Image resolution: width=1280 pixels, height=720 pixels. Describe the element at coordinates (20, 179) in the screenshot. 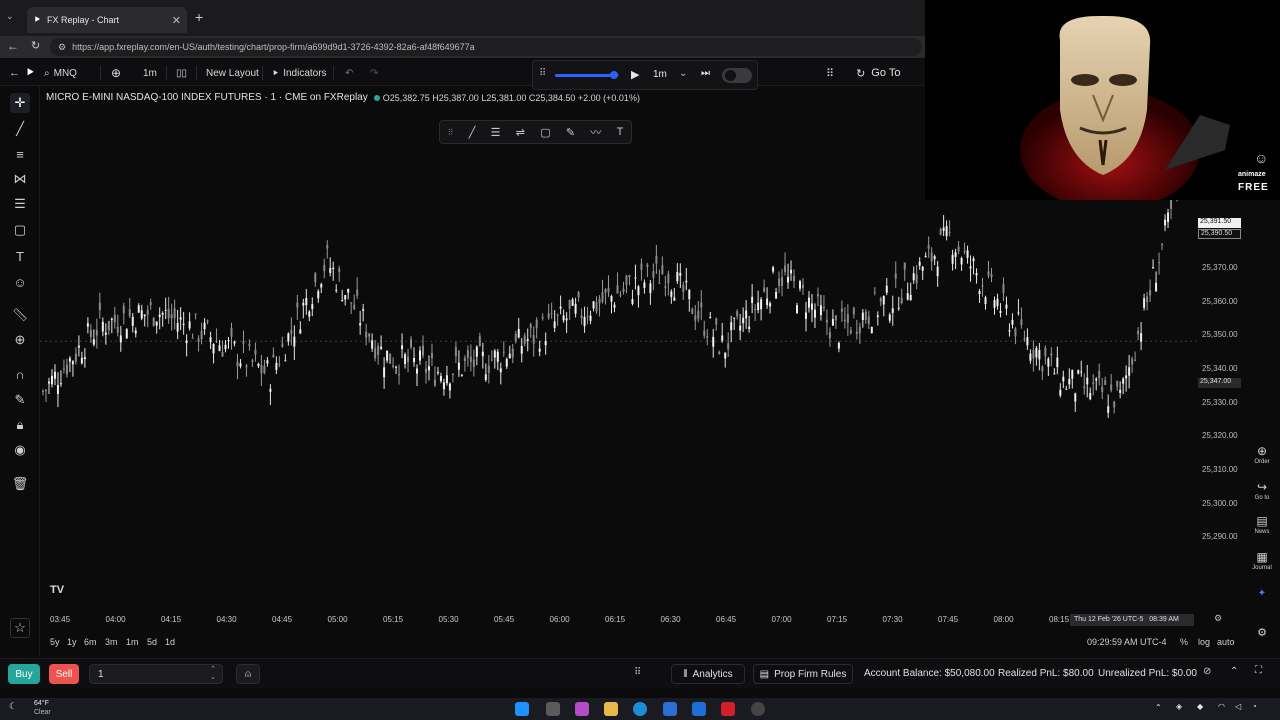

I see `pattern-icon: ⋈` at that location.